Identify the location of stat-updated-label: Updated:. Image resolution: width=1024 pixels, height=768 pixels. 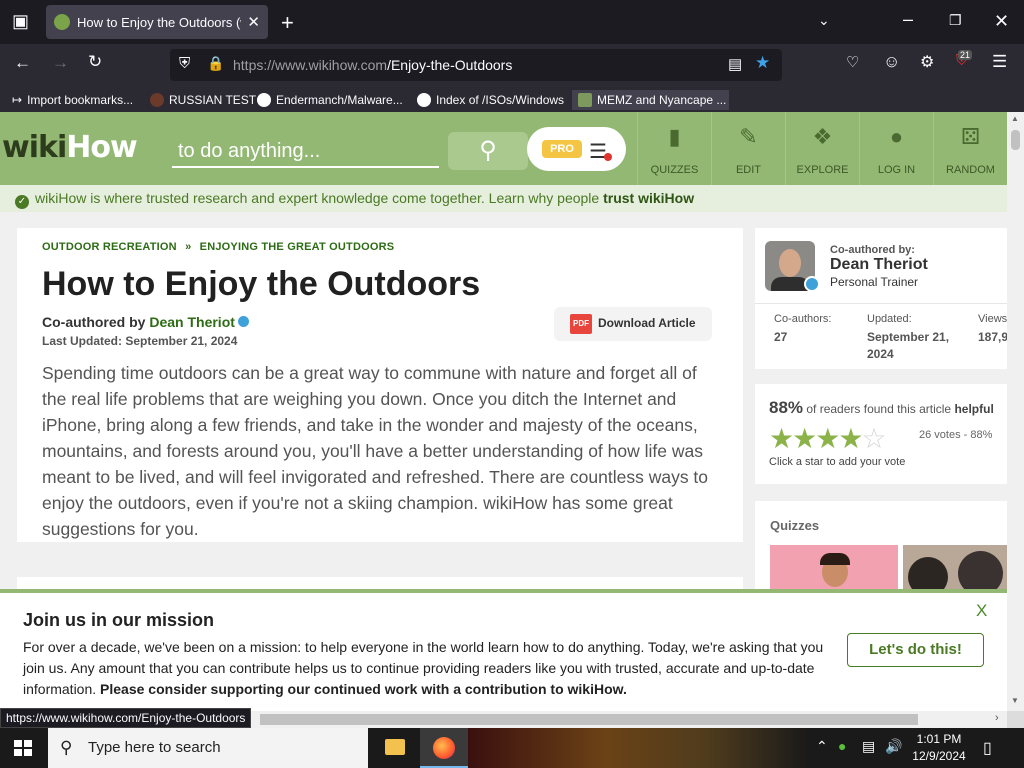
(889, 319).